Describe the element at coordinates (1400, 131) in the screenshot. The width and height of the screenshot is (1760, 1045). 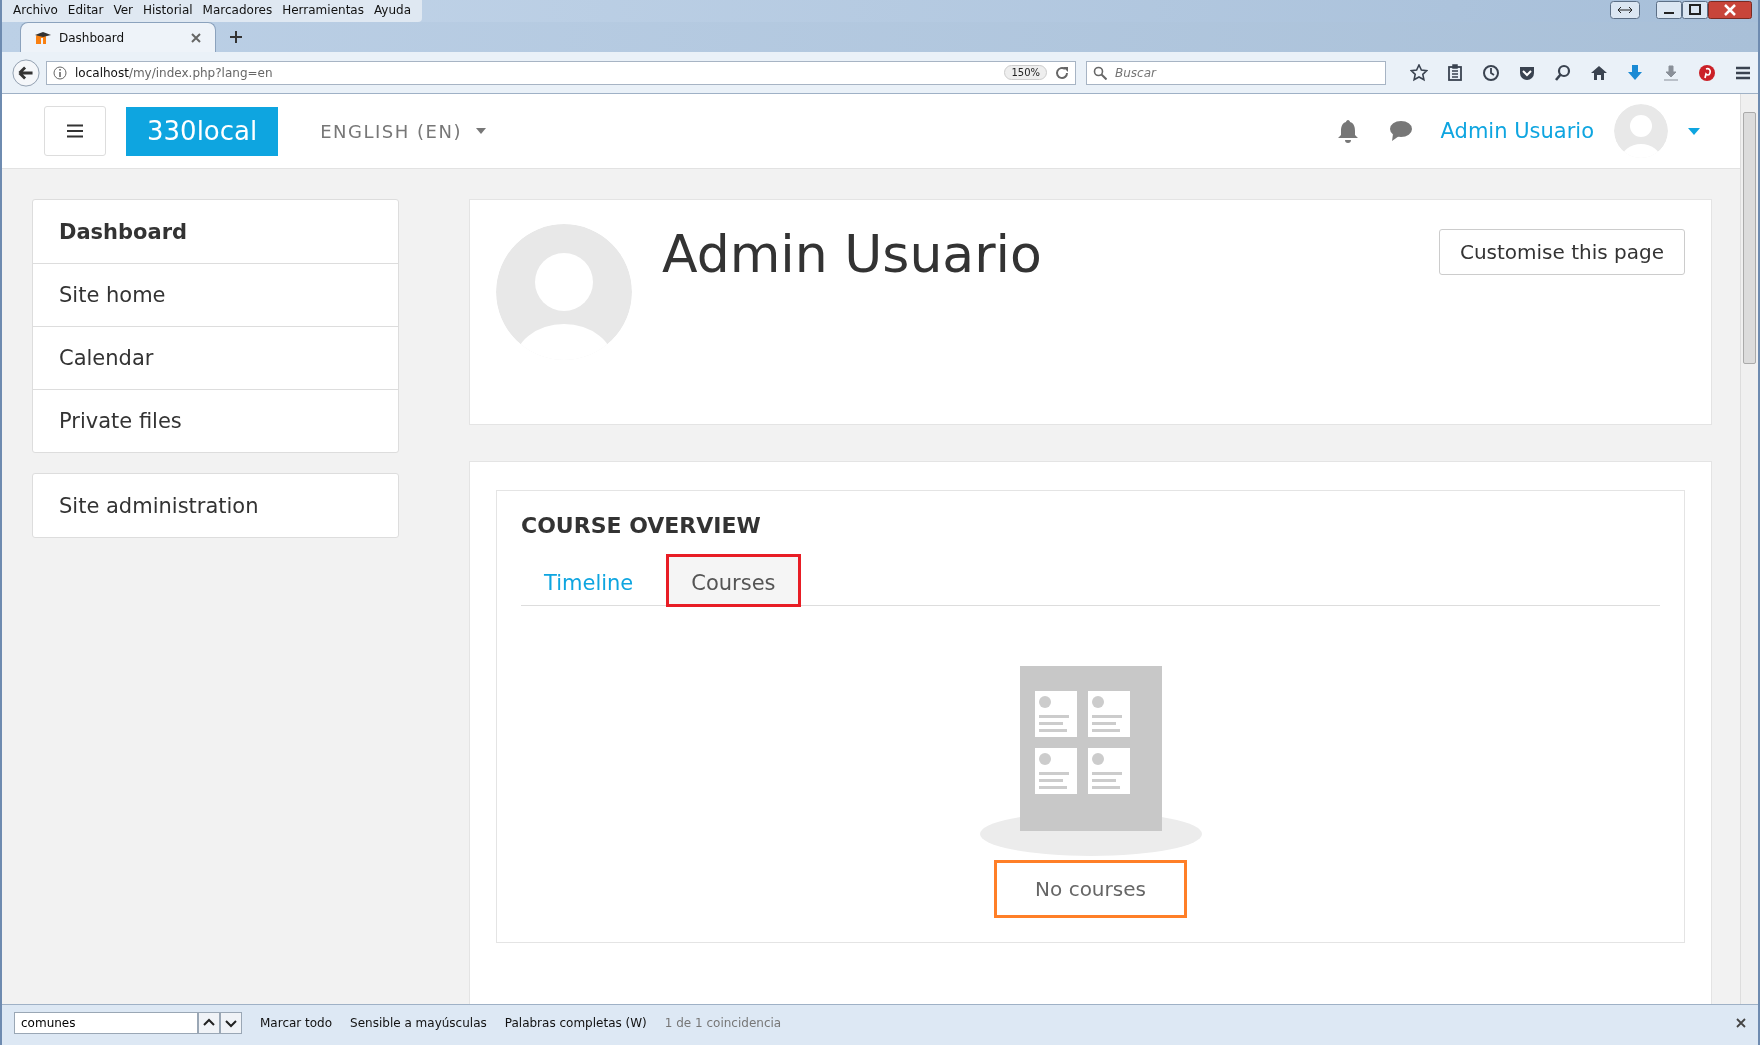
I see `chat-icon` at that location.